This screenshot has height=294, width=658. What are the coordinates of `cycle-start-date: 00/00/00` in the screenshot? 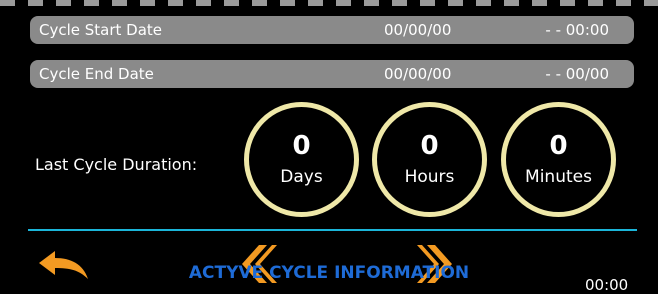 It's located at (418, 30).